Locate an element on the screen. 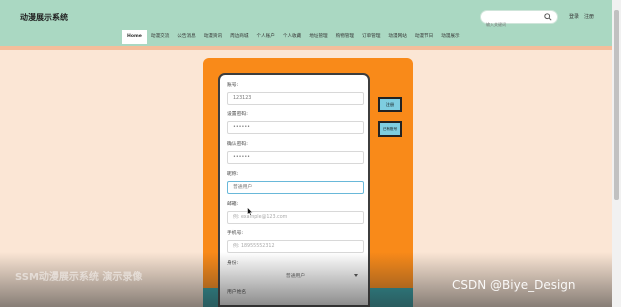  nav-item-announcements: 公告消息 is located at coordinates (186, 37).